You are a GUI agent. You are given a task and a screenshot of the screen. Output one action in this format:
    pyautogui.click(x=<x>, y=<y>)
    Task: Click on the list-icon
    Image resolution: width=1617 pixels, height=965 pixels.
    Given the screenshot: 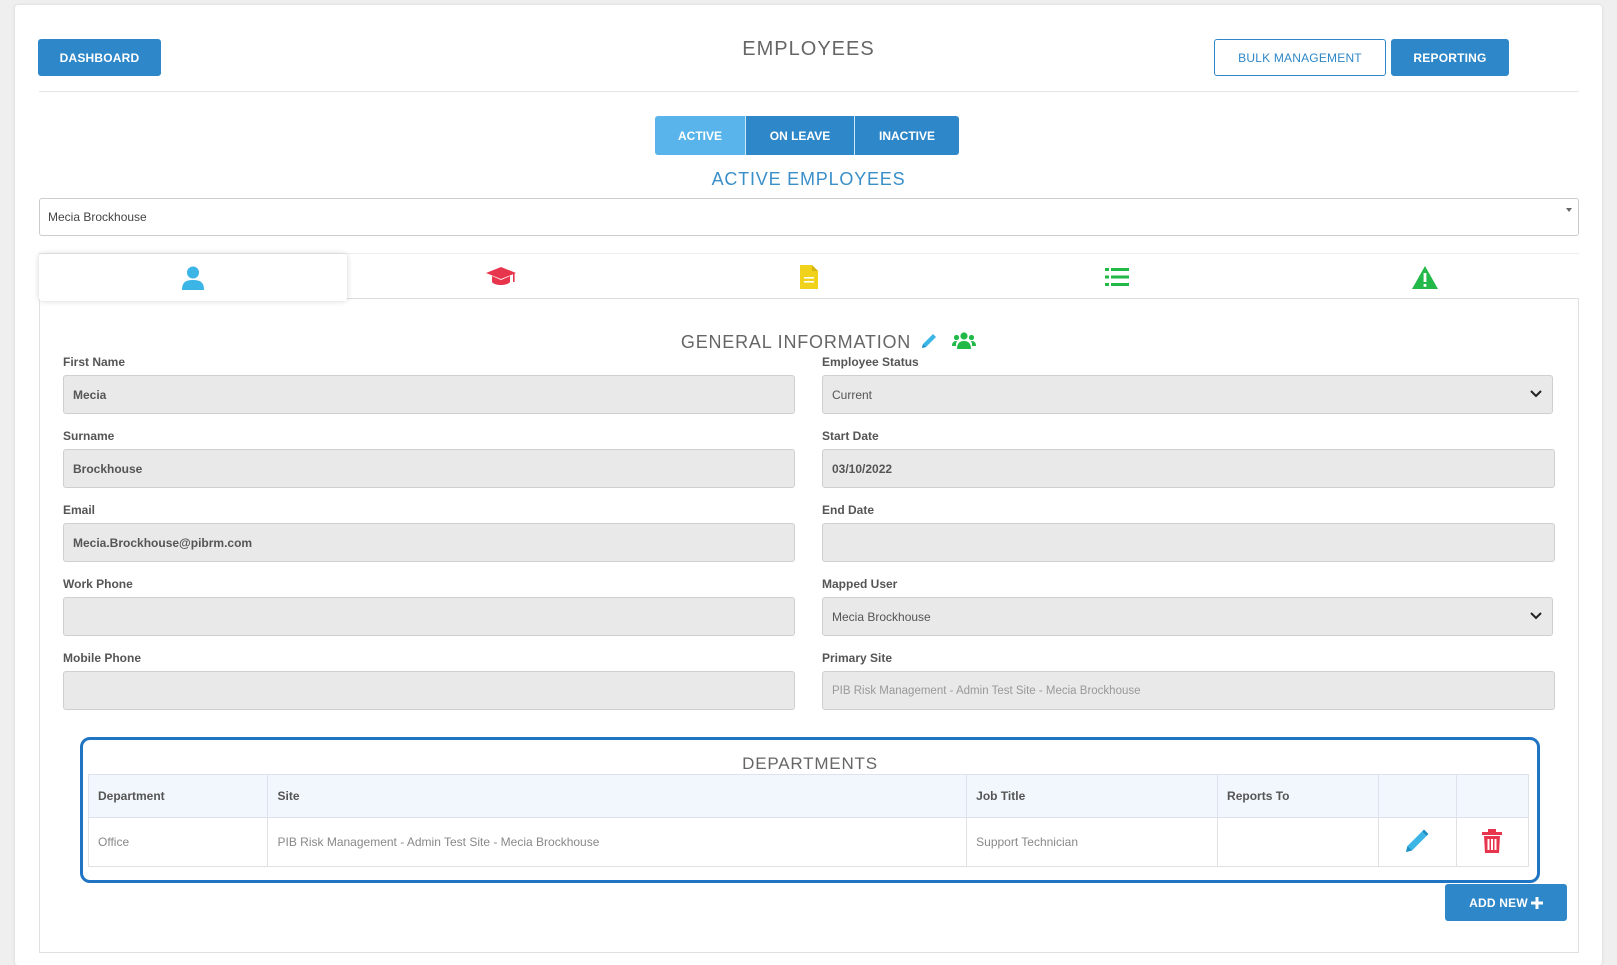 What is the action you would take?
    pyautogui.click(x=1117, y=277)
    